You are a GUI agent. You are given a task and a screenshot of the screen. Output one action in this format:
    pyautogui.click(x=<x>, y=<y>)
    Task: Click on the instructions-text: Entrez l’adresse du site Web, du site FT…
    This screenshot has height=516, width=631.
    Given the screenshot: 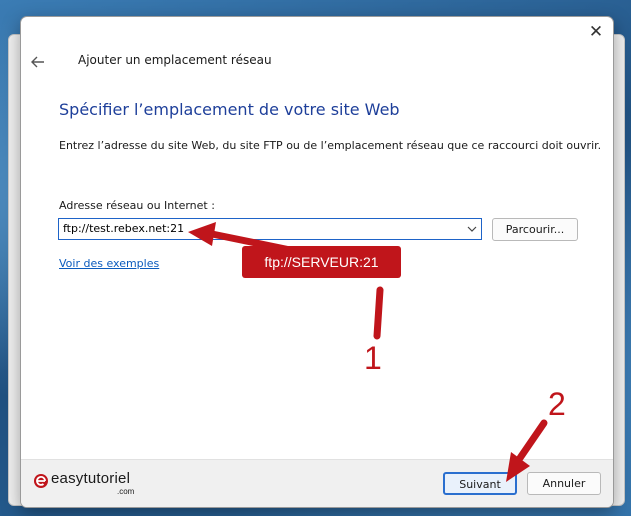 What is the action you would take?
    pyautogui.click(x=330, y=145)
    